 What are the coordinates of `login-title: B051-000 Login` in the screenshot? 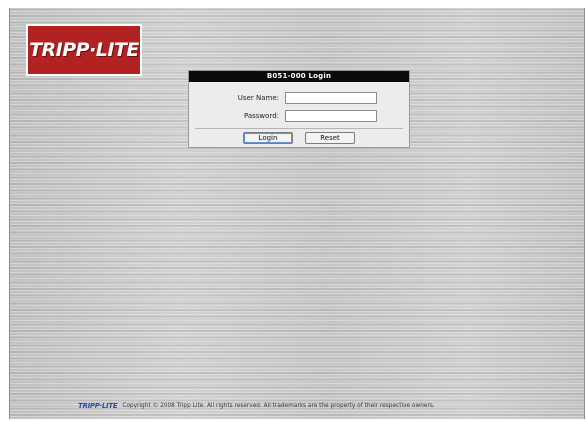 It's located at (299, 76).